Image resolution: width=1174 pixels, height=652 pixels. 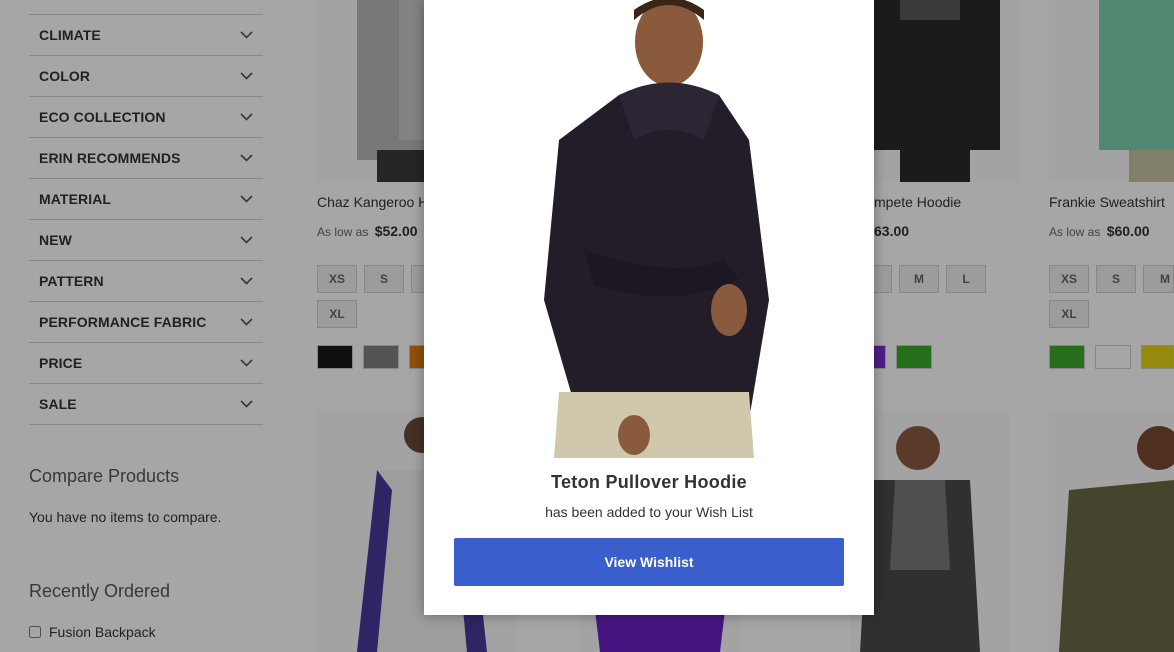 What do you see at coordinates (649, 562) in the screenshot?
I see `view-wishlist-button: View Wishlist` at bounding box center [649, 562].